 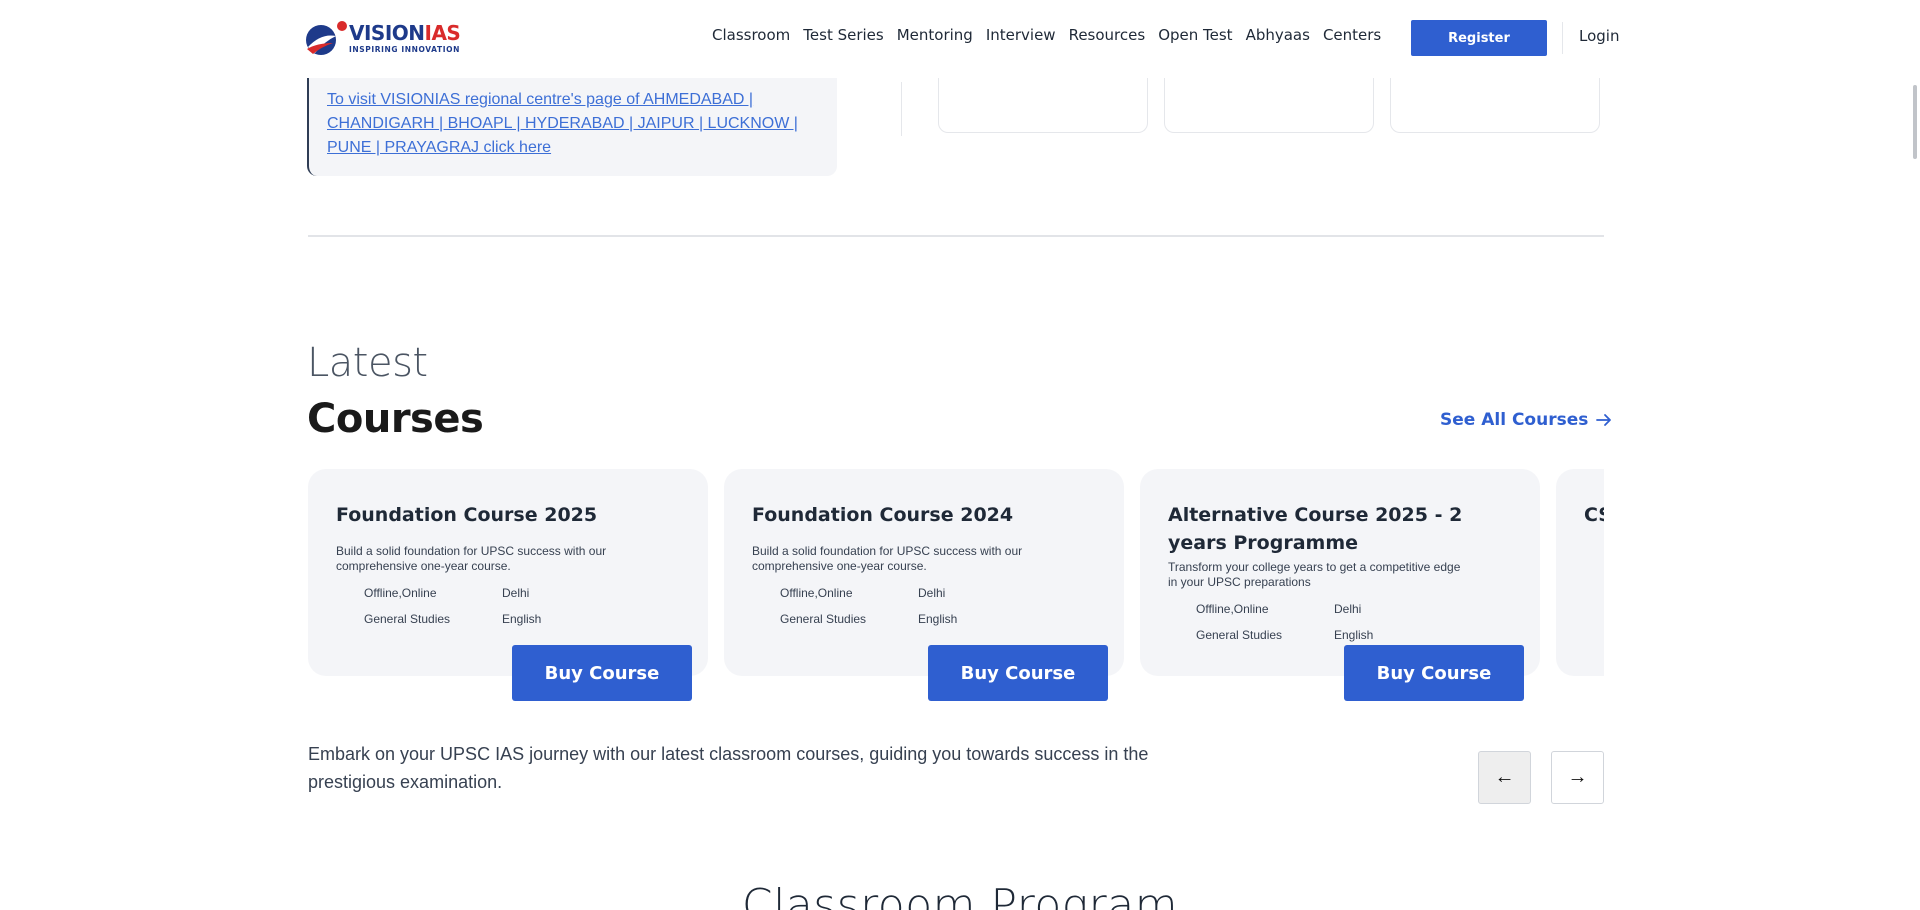 What do you see at coordinates (404, 49) in the screenshot?
I see `logo-tagline: INSPIRING INNOVATION` at bounding box center [404, 49].